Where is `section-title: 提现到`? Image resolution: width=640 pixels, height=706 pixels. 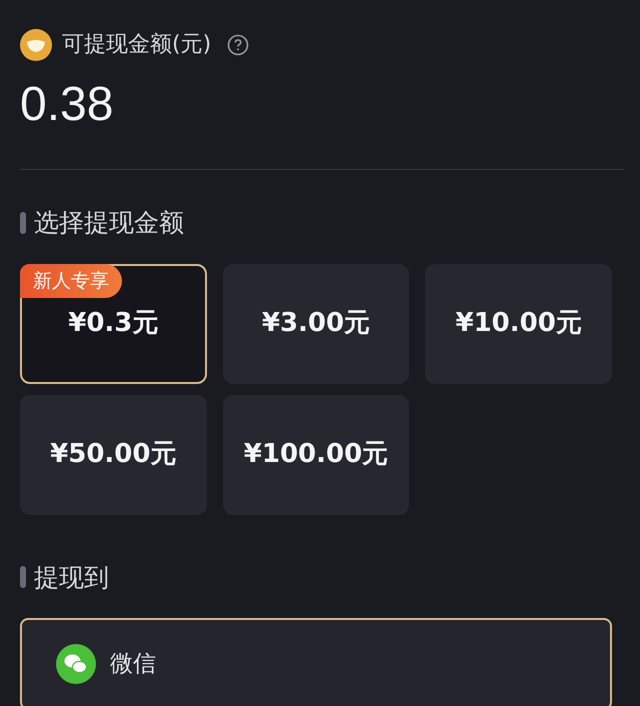 section-title: 提现到 is located at coordinates (71, 578).